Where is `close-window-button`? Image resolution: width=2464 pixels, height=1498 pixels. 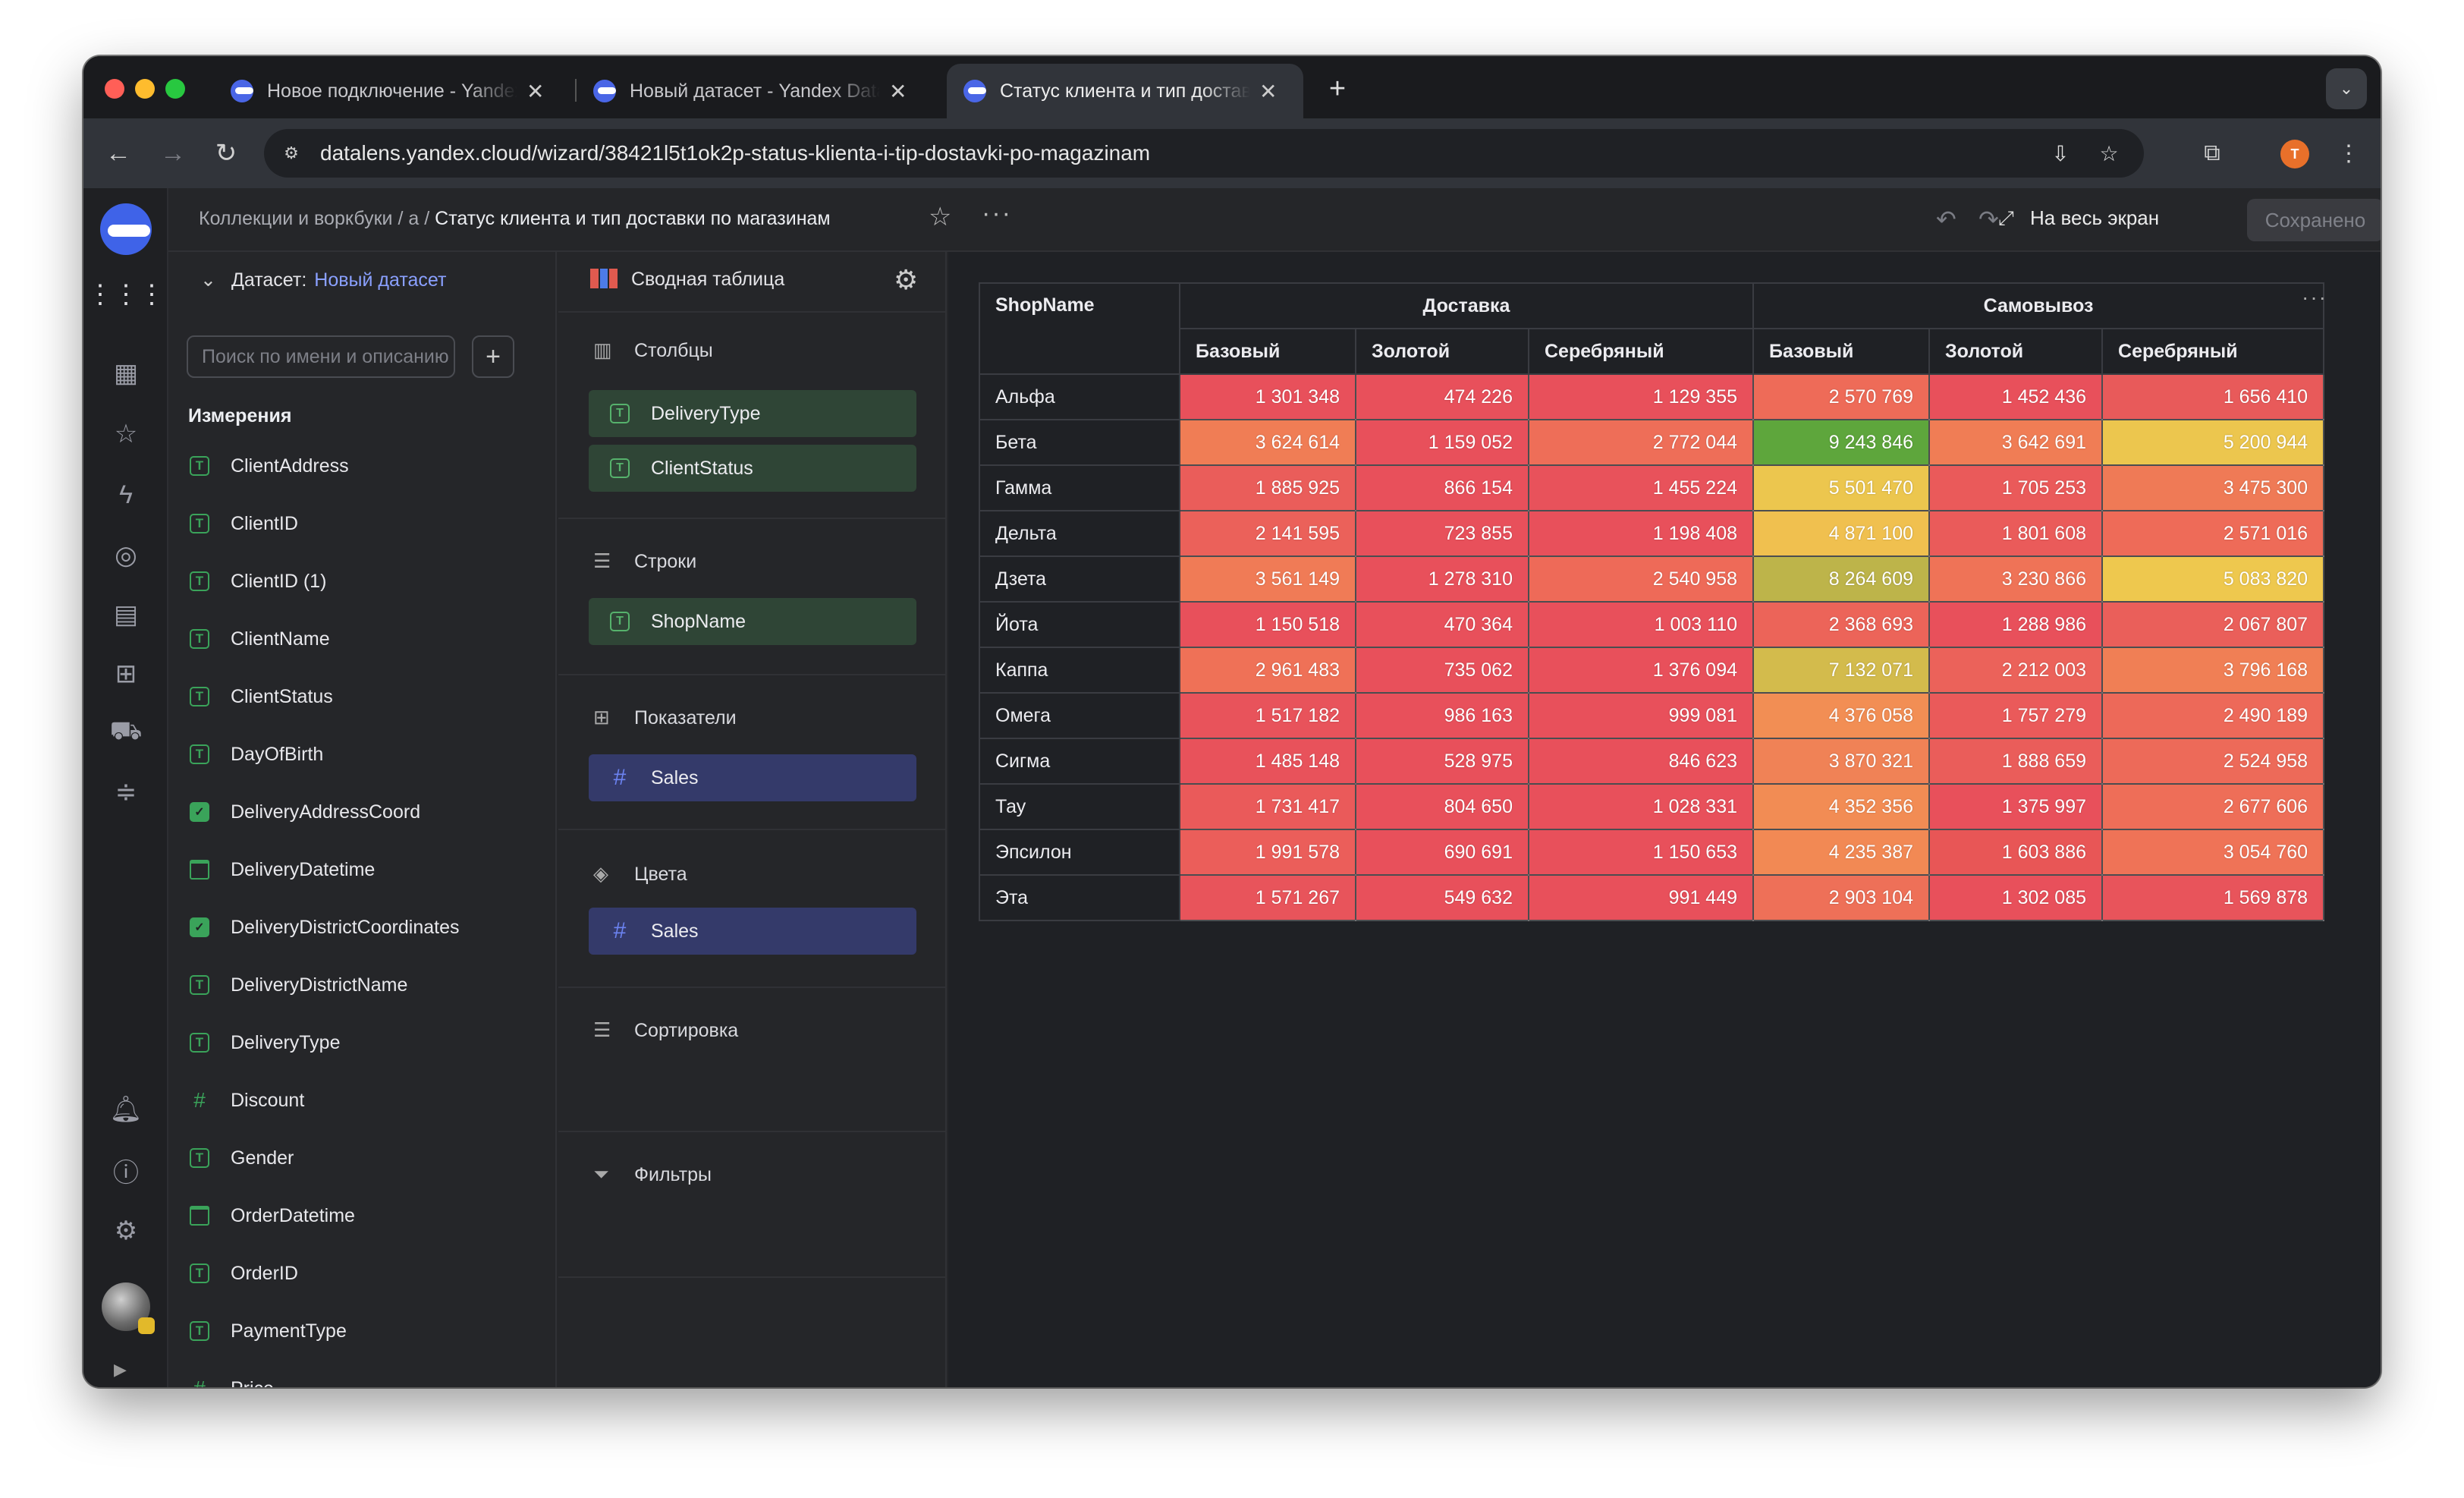
close-window-button is located at coordinates (114, 89).